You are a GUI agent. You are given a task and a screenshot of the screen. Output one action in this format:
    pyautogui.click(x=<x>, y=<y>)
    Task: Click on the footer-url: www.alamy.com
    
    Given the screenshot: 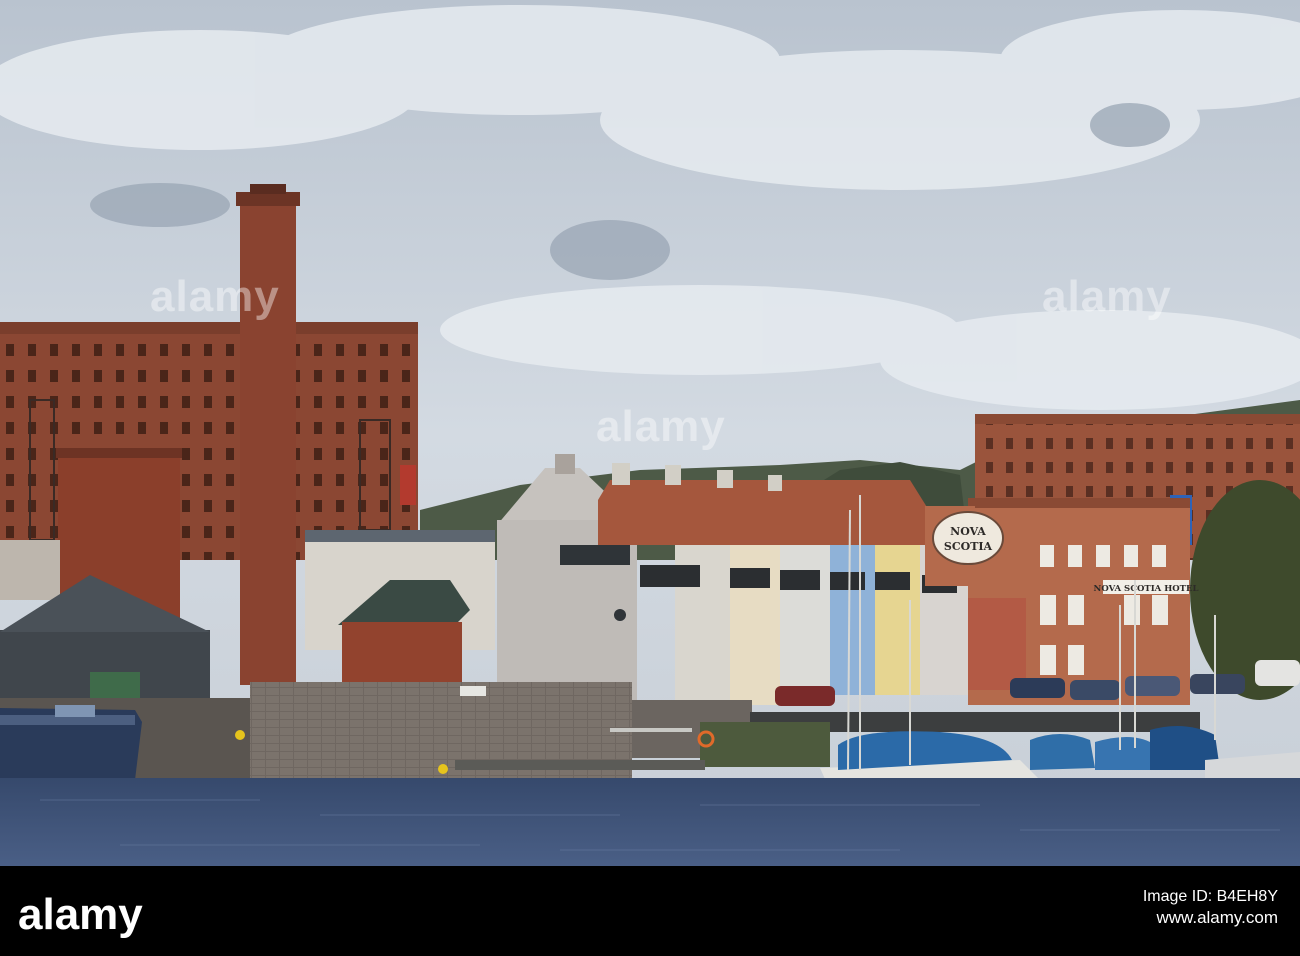 What is the action you would take?
    pyautogui.click(x=1217, y=917)
    